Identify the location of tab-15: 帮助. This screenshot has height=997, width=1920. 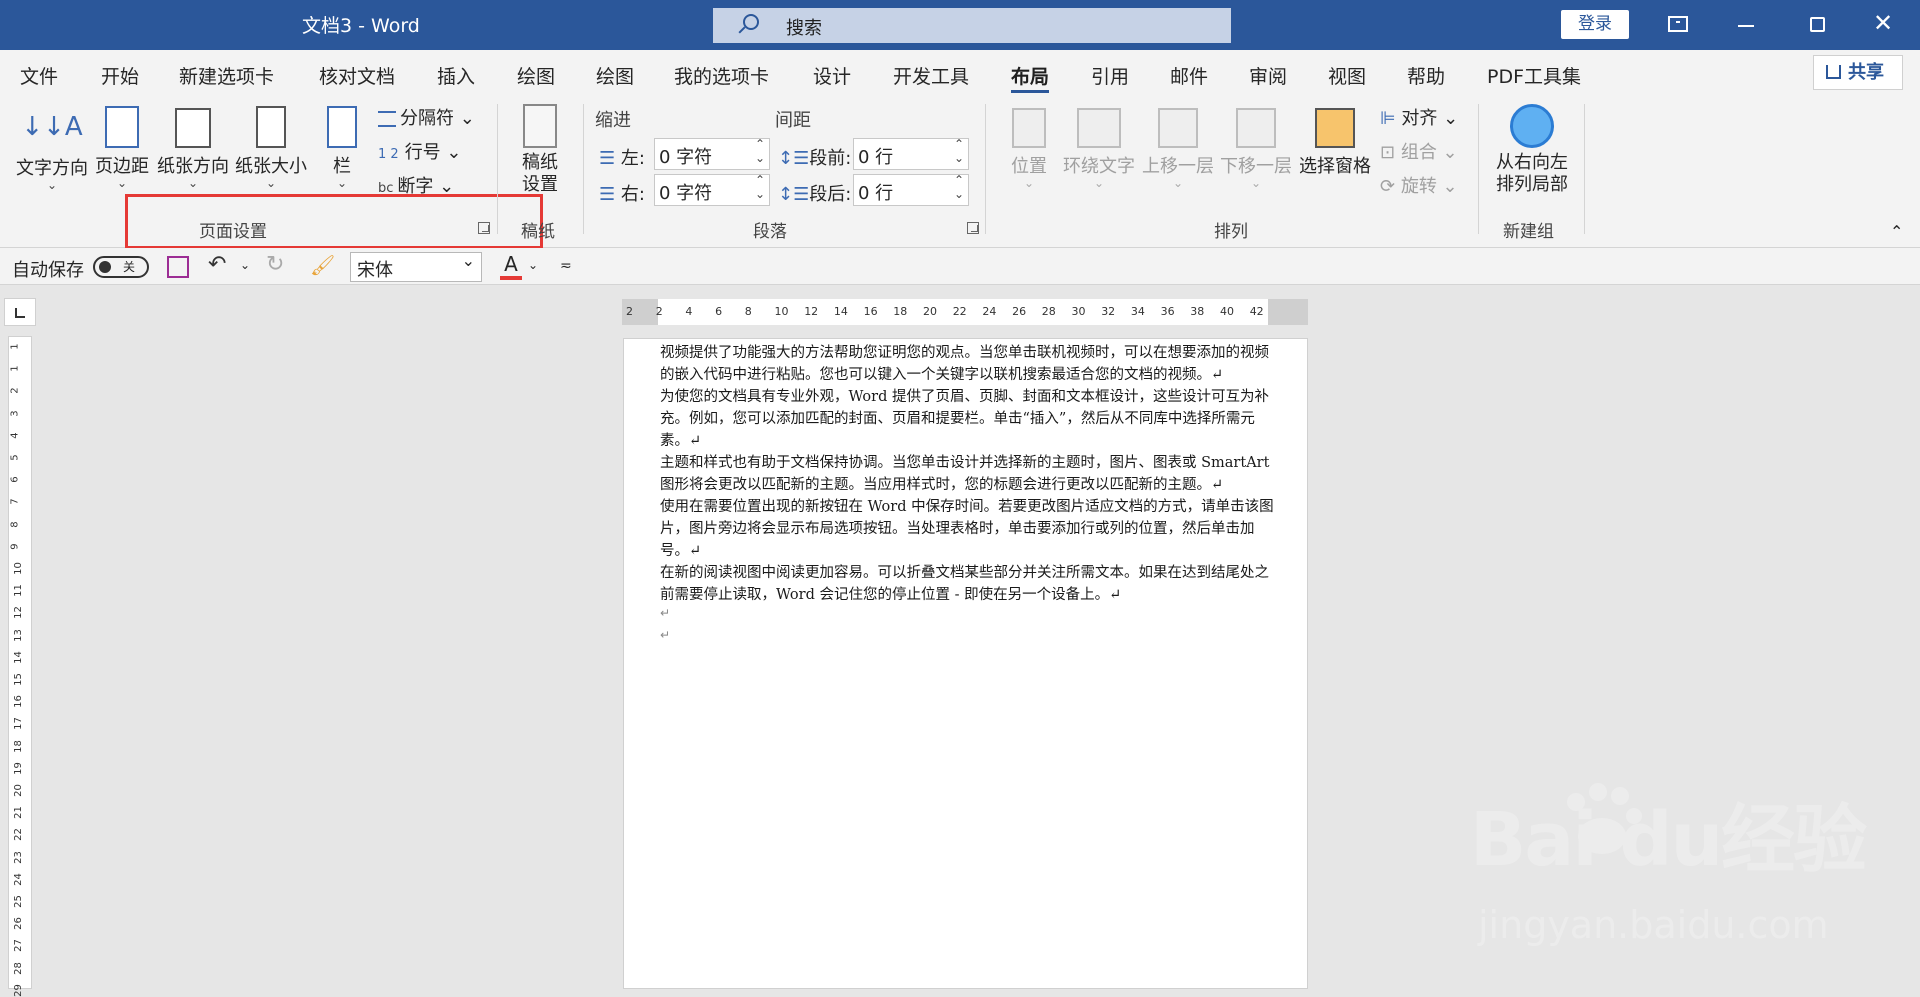
(1426, 75).